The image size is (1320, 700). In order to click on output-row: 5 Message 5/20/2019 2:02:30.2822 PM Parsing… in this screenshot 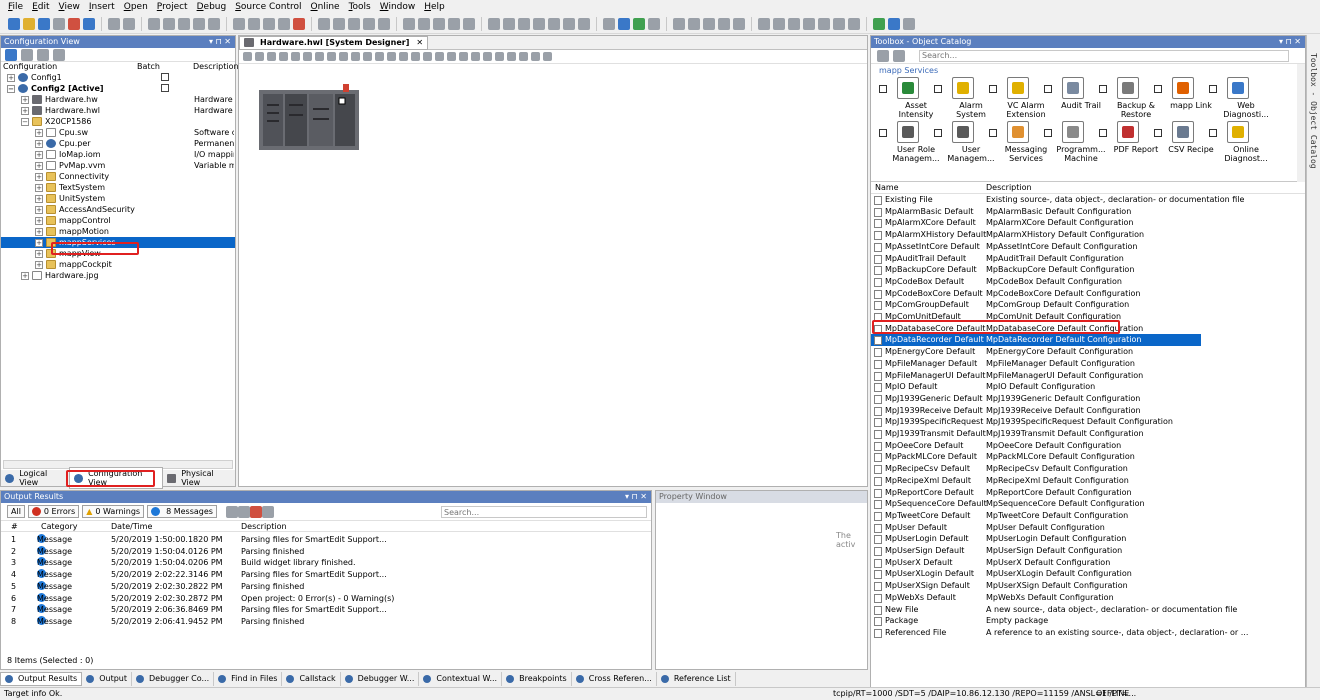, I will do `click(326, 586)`.